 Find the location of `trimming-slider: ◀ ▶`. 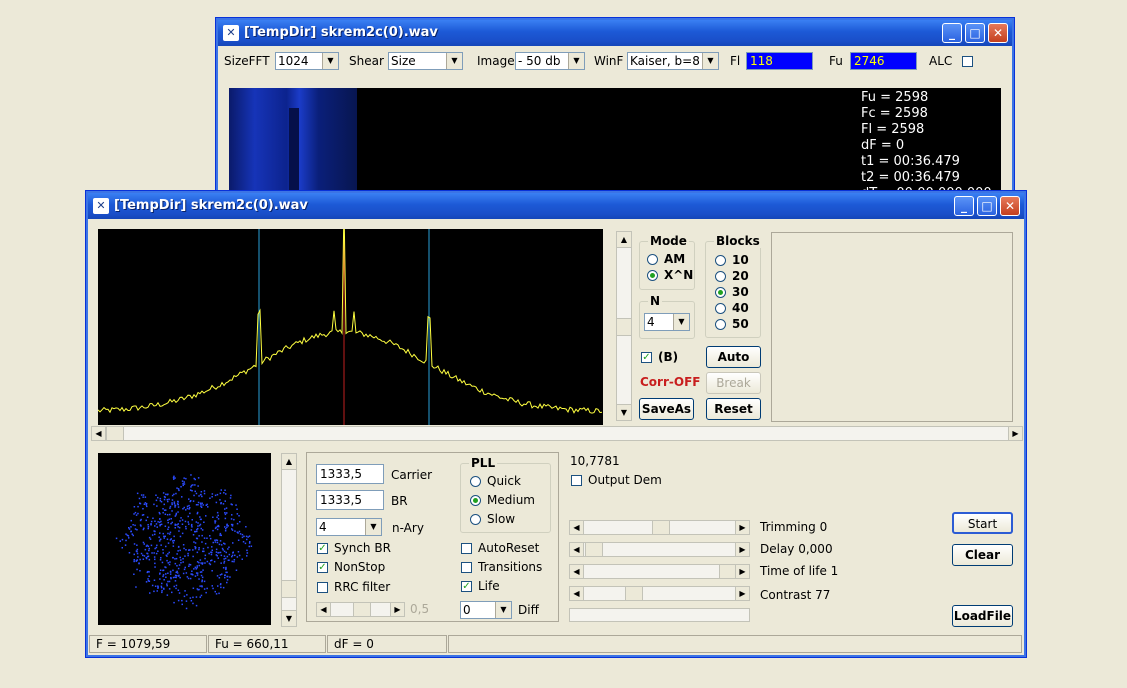

trimming-slider: ◀ ▶ is located at coordinates (659, 527).